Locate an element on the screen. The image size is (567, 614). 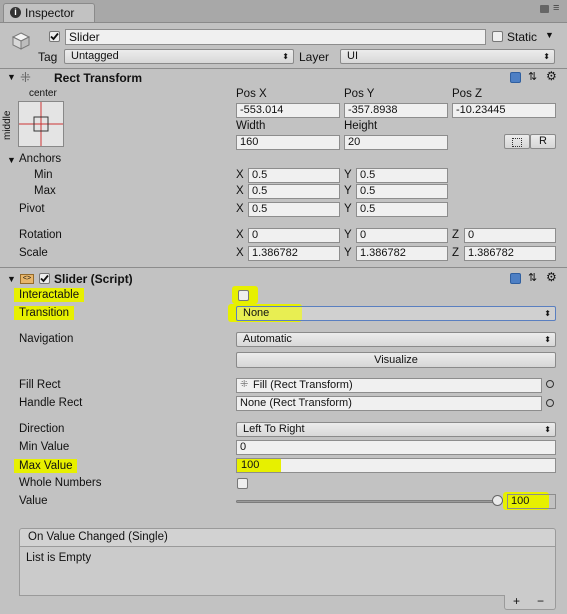
blueprint-mode-button is located at coordinates (517, 141).